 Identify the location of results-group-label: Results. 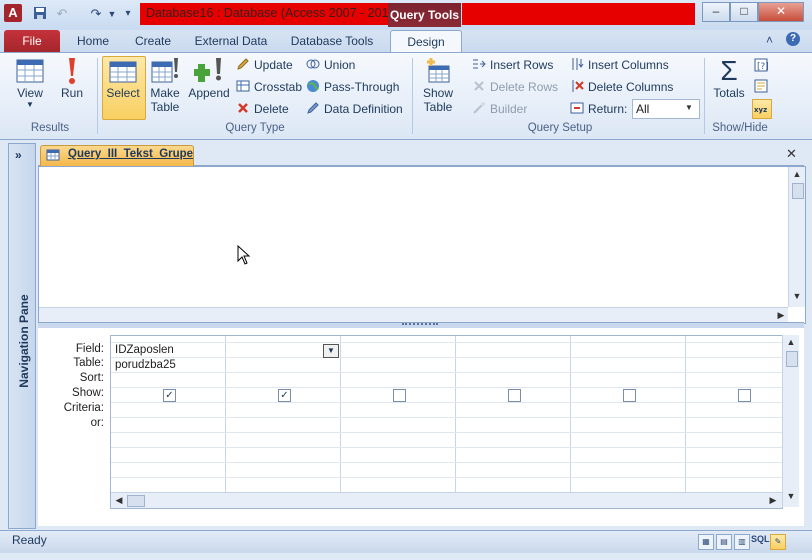
(50, 128).